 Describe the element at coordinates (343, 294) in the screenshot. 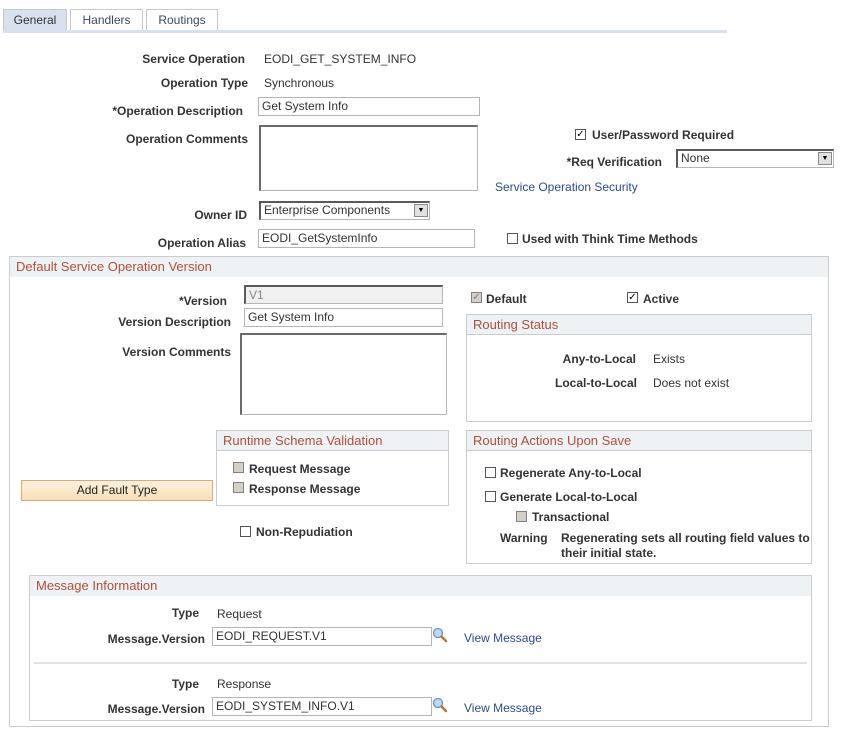

I see `version-input: V1` at that location.